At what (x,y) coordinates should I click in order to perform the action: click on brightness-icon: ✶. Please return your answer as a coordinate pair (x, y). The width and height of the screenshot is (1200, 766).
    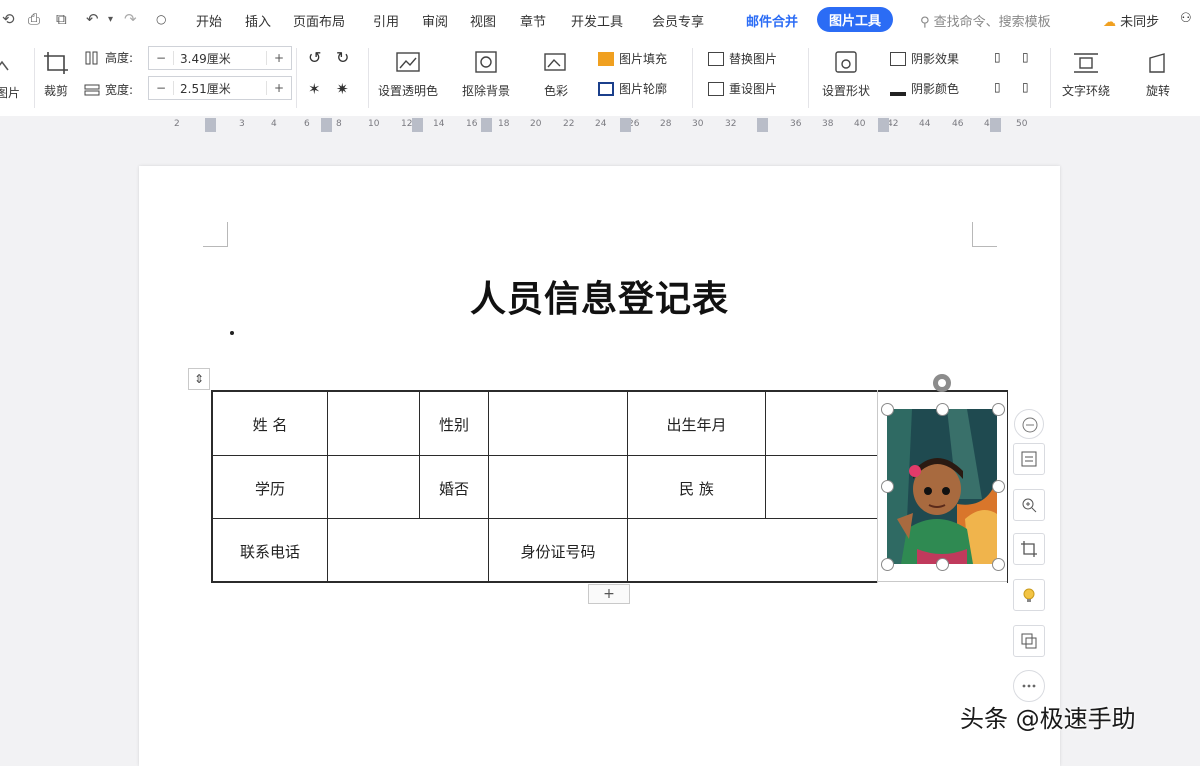
    Looking at the image, I should click on (314, 89).